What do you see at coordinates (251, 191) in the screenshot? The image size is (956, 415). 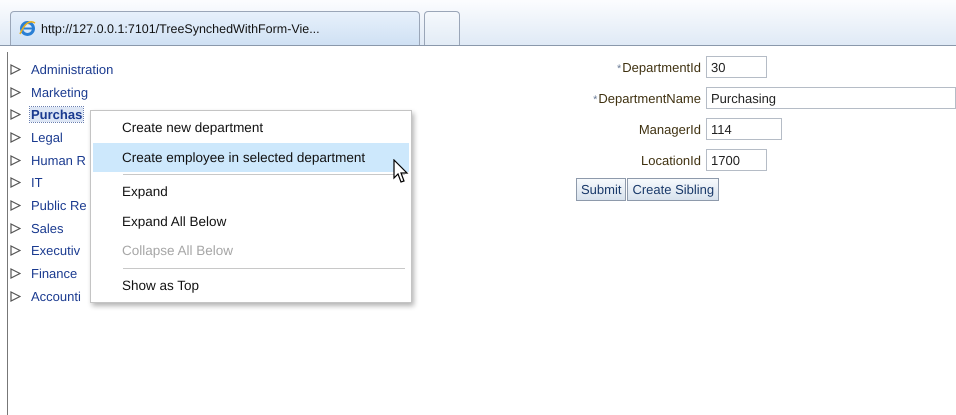 I see `menu-item: Expand` at bounding box center [251, 191].